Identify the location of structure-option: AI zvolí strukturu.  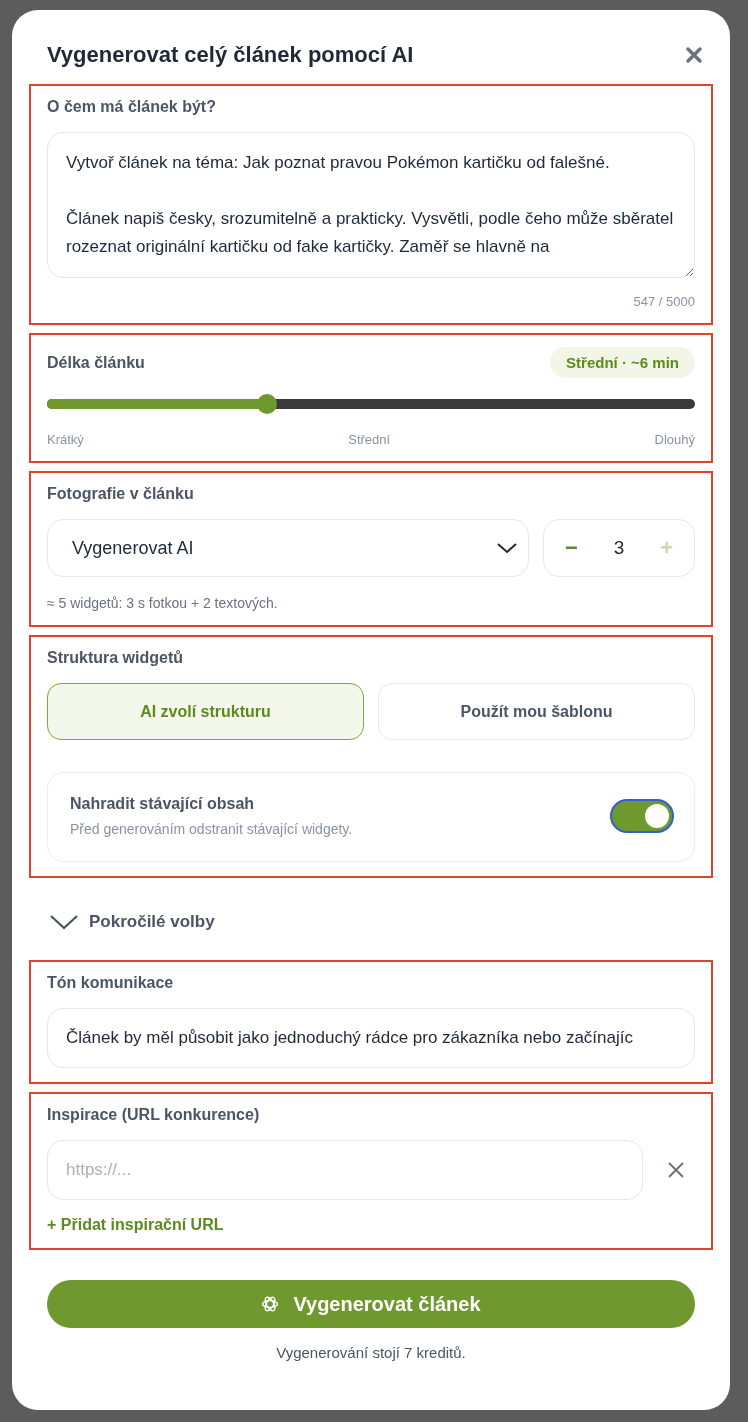
(205, 711).